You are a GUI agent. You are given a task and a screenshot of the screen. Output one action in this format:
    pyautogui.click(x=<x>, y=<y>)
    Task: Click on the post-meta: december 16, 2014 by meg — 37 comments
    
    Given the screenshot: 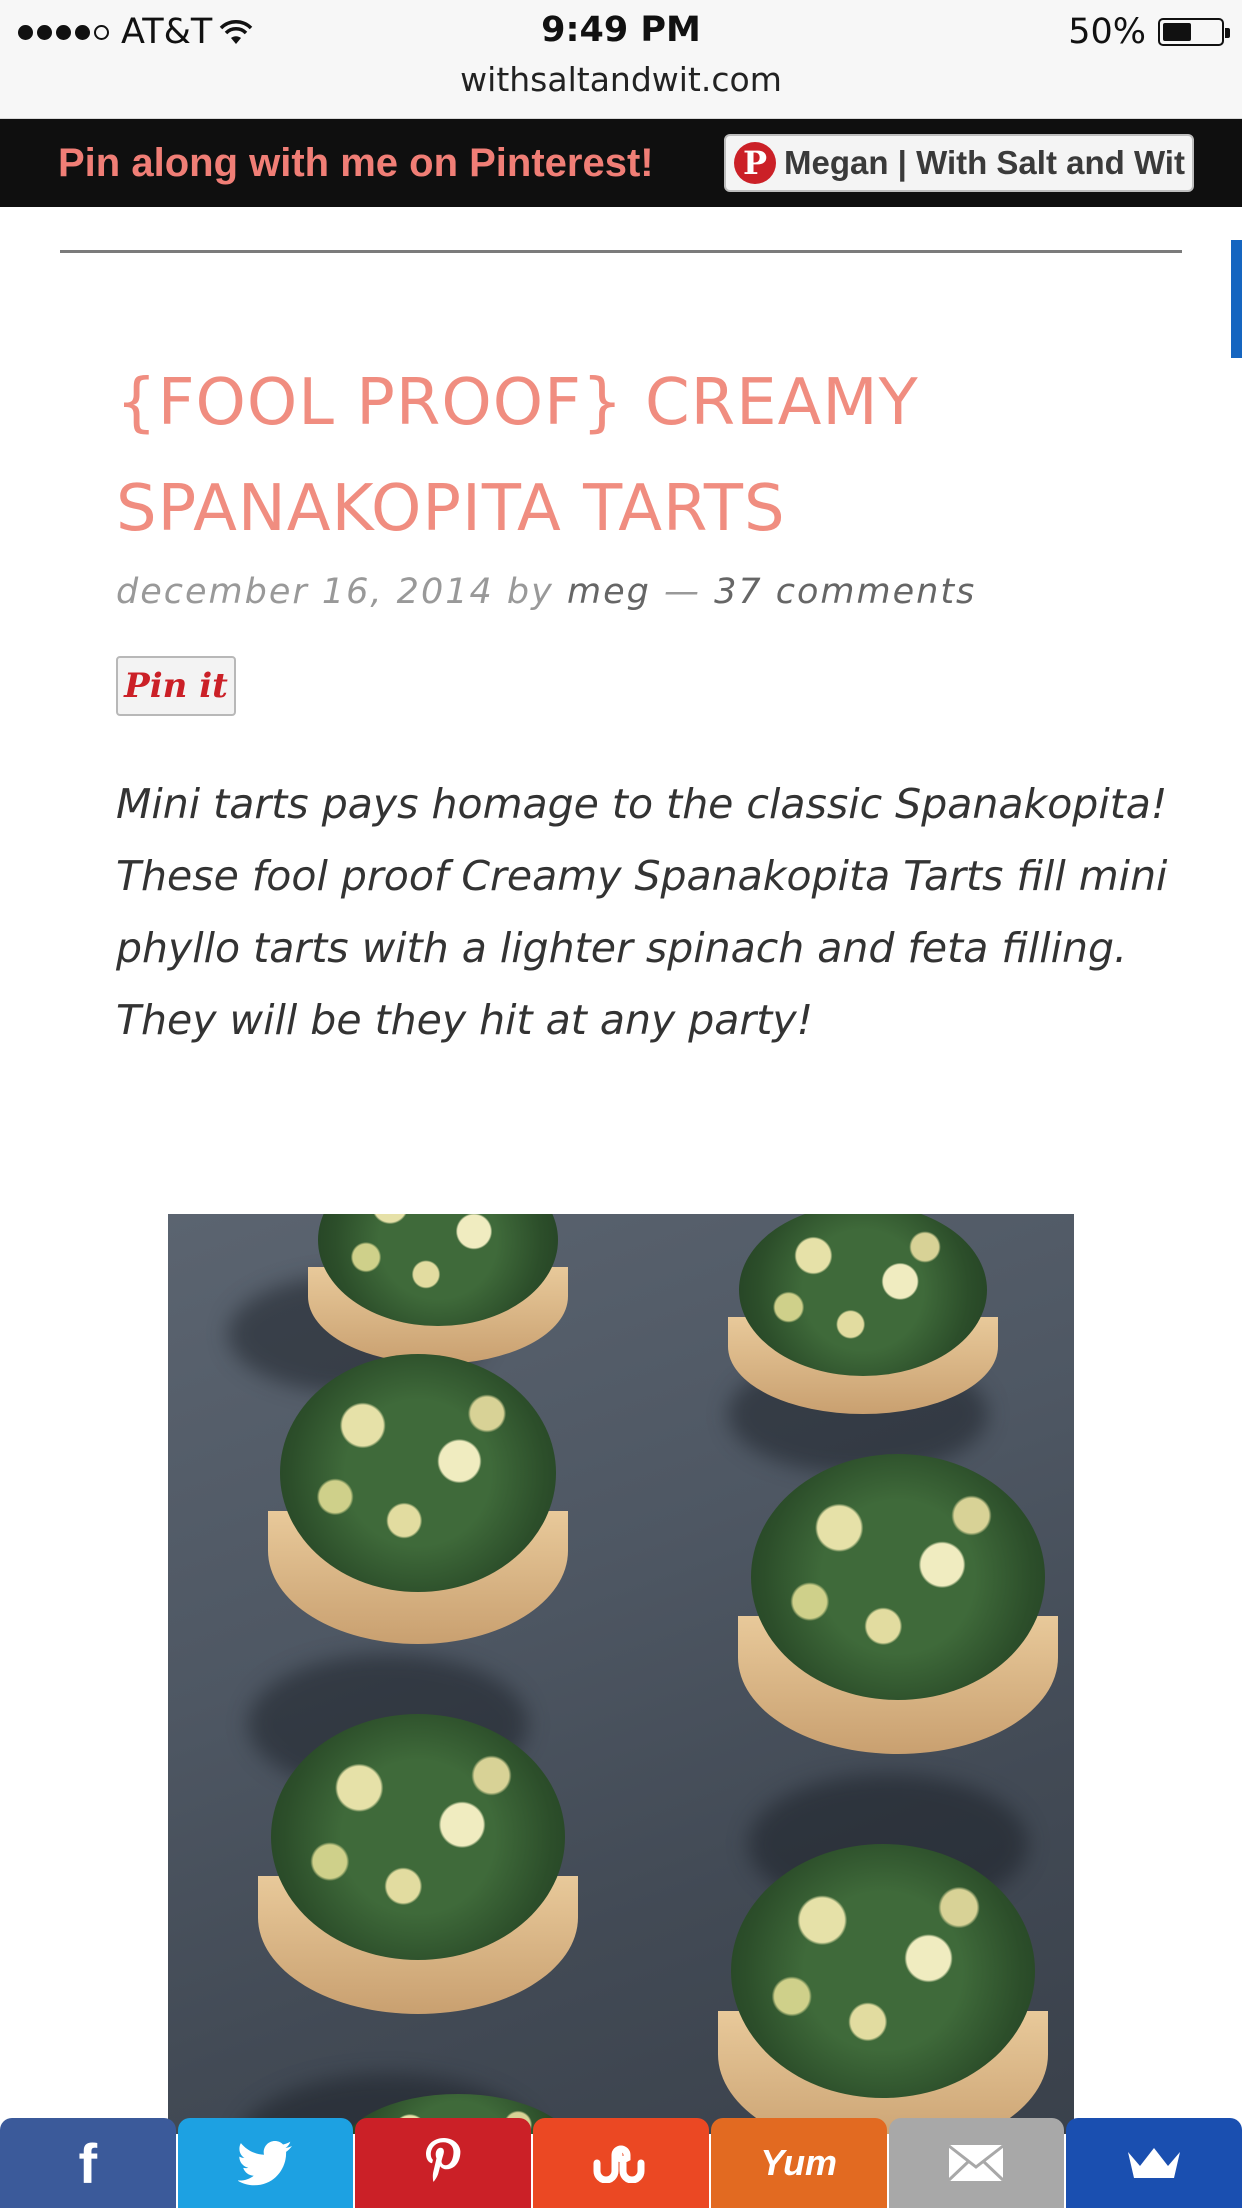 What is the action you would take?
    pyautogui.click(x=546, y=592)
    